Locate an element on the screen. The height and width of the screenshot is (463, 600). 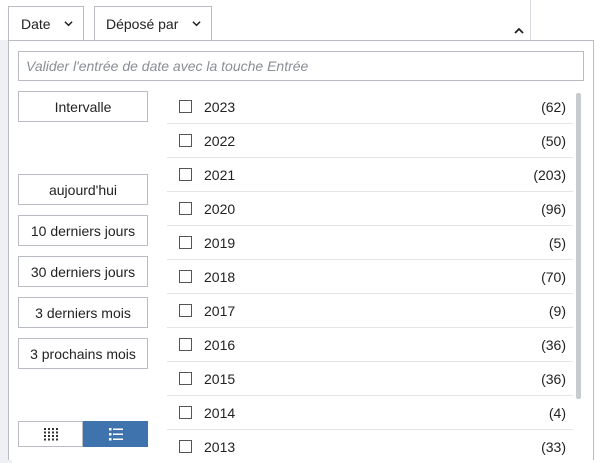
year-label: 2020 is located at coordinates (220, 208).